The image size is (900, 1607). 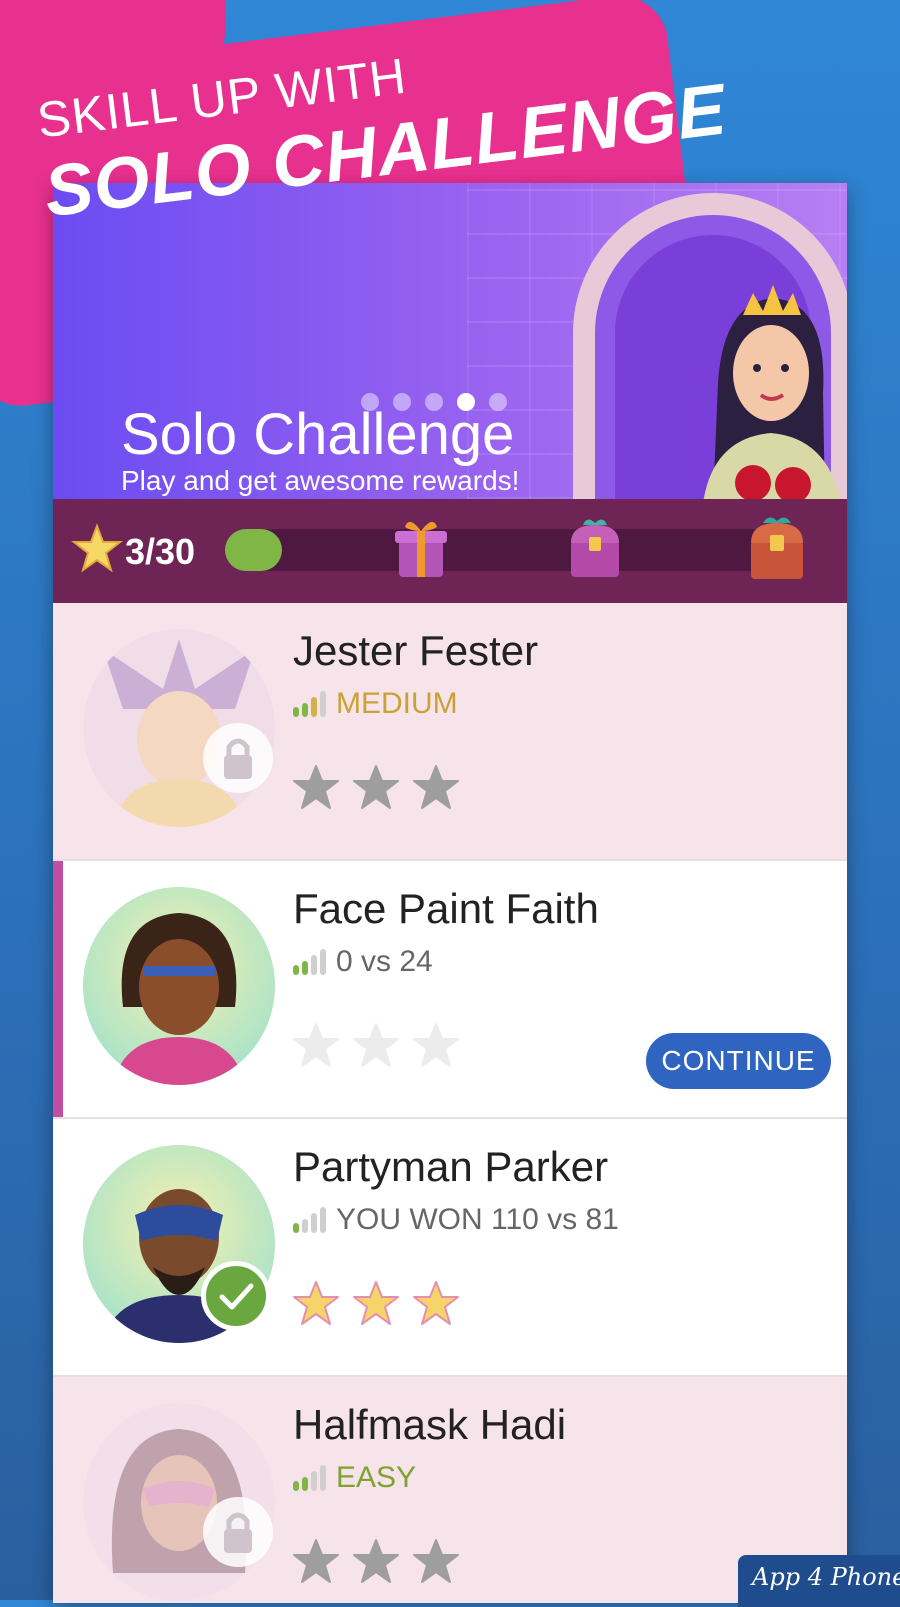 What do you see at coordinates (416, 650) in the screenshot?
I see `challenge-name: Jester Fester` at bounding box center [416, 650].